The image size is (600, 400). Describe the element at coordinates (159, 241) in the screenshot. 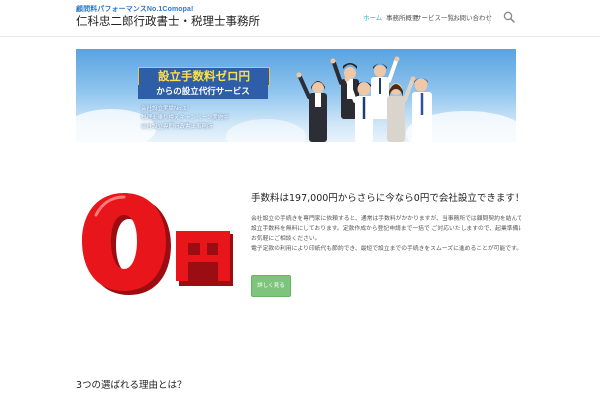

I see `zero-yen-graphic` at that location.